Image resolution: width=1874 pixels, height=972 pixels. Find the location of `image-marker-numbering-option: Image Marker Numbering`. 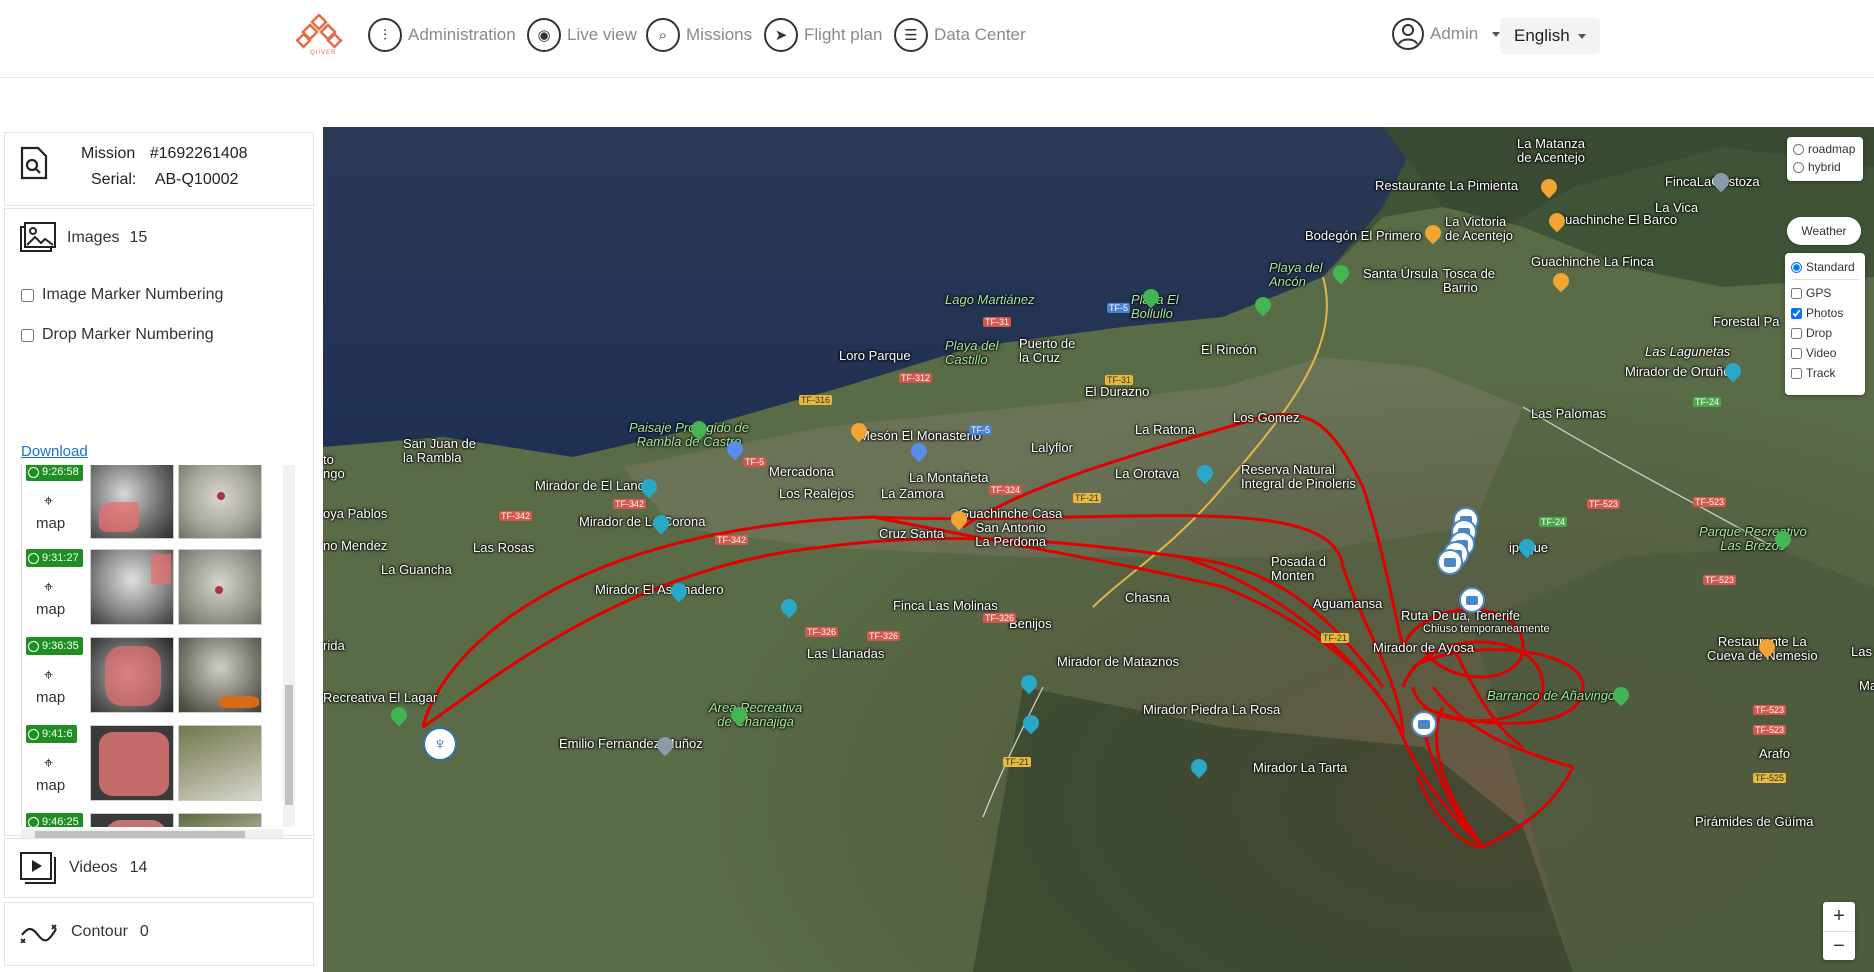

image-marker-numbering-option: Image Marker Numbering is located at coordinates (122, 295).